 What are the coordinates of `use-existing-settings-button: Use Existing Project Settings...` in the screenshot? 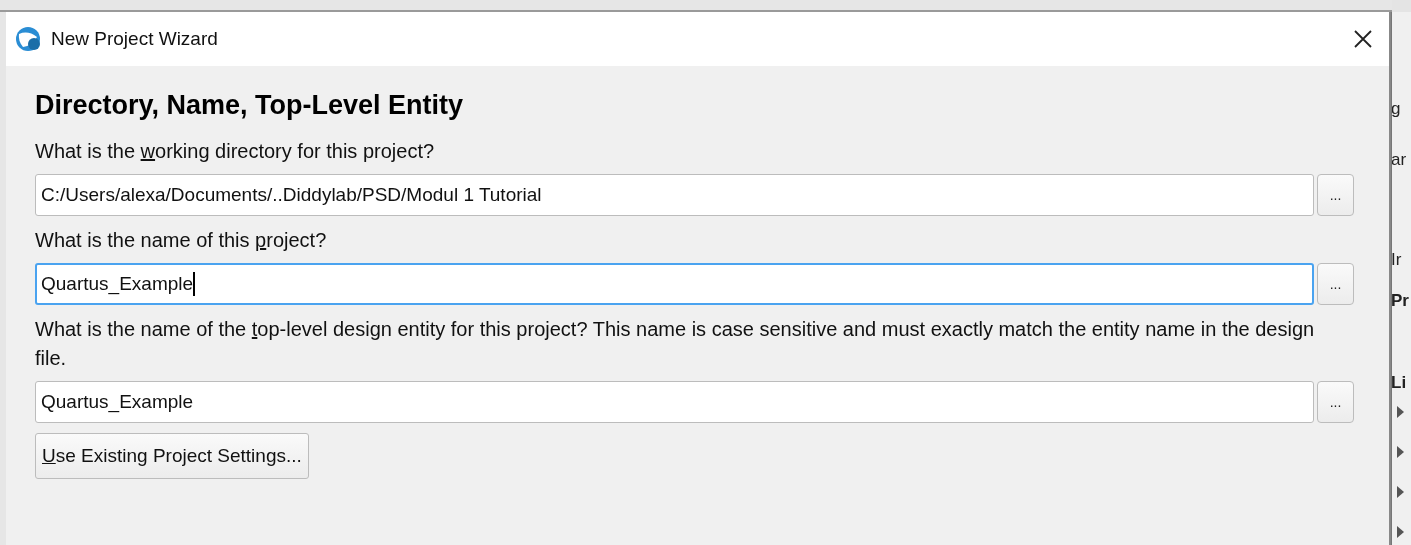 It's located at (172, 456).